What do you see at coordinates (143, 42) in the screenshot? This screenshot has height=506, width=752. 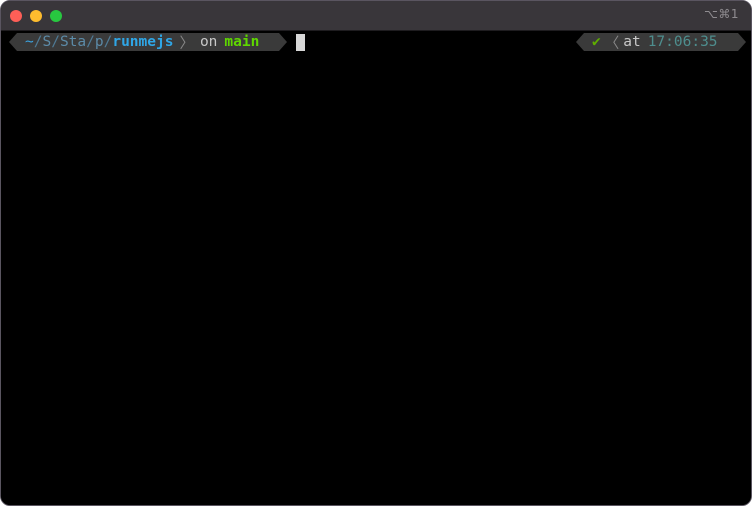 I see `current-directory: runmejs` at bounding box center [143, 42].